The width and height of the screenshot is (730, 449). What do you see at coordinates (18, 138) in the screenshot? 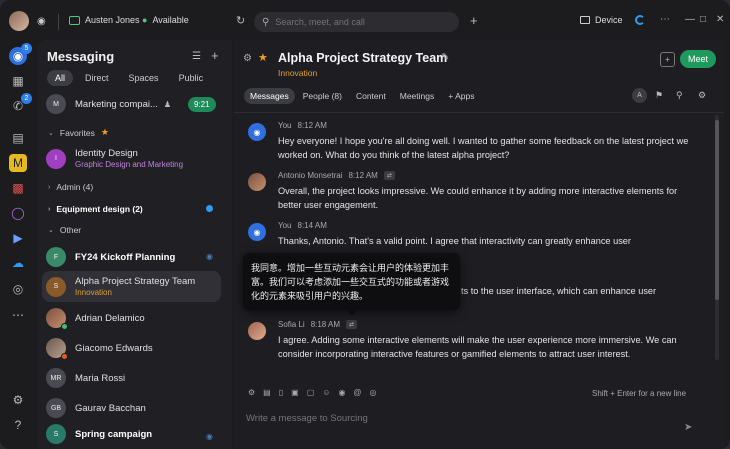
I see `contacts-icon: ▤` at bounding box center [18, 138].